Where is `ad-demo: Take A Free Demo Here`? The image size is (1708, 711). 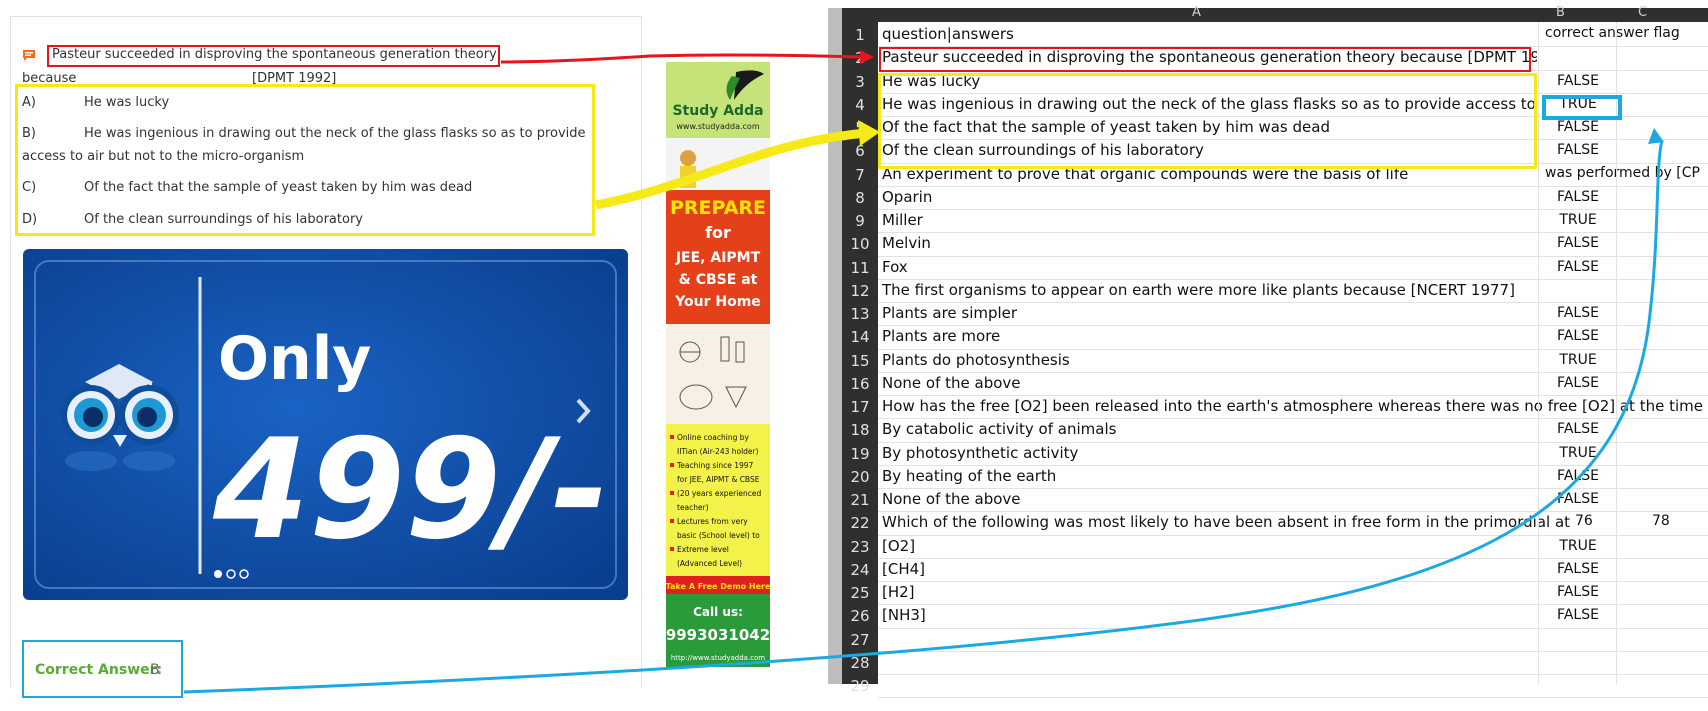
ad-demo: Take A Free Demo Here is located at coordinates (718, 586).